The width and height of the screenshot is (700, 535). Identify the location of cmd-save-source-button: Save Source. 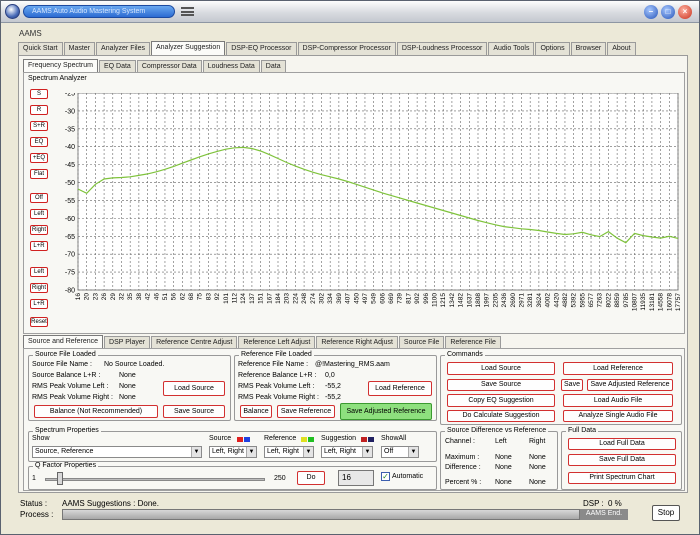
(501, 385).